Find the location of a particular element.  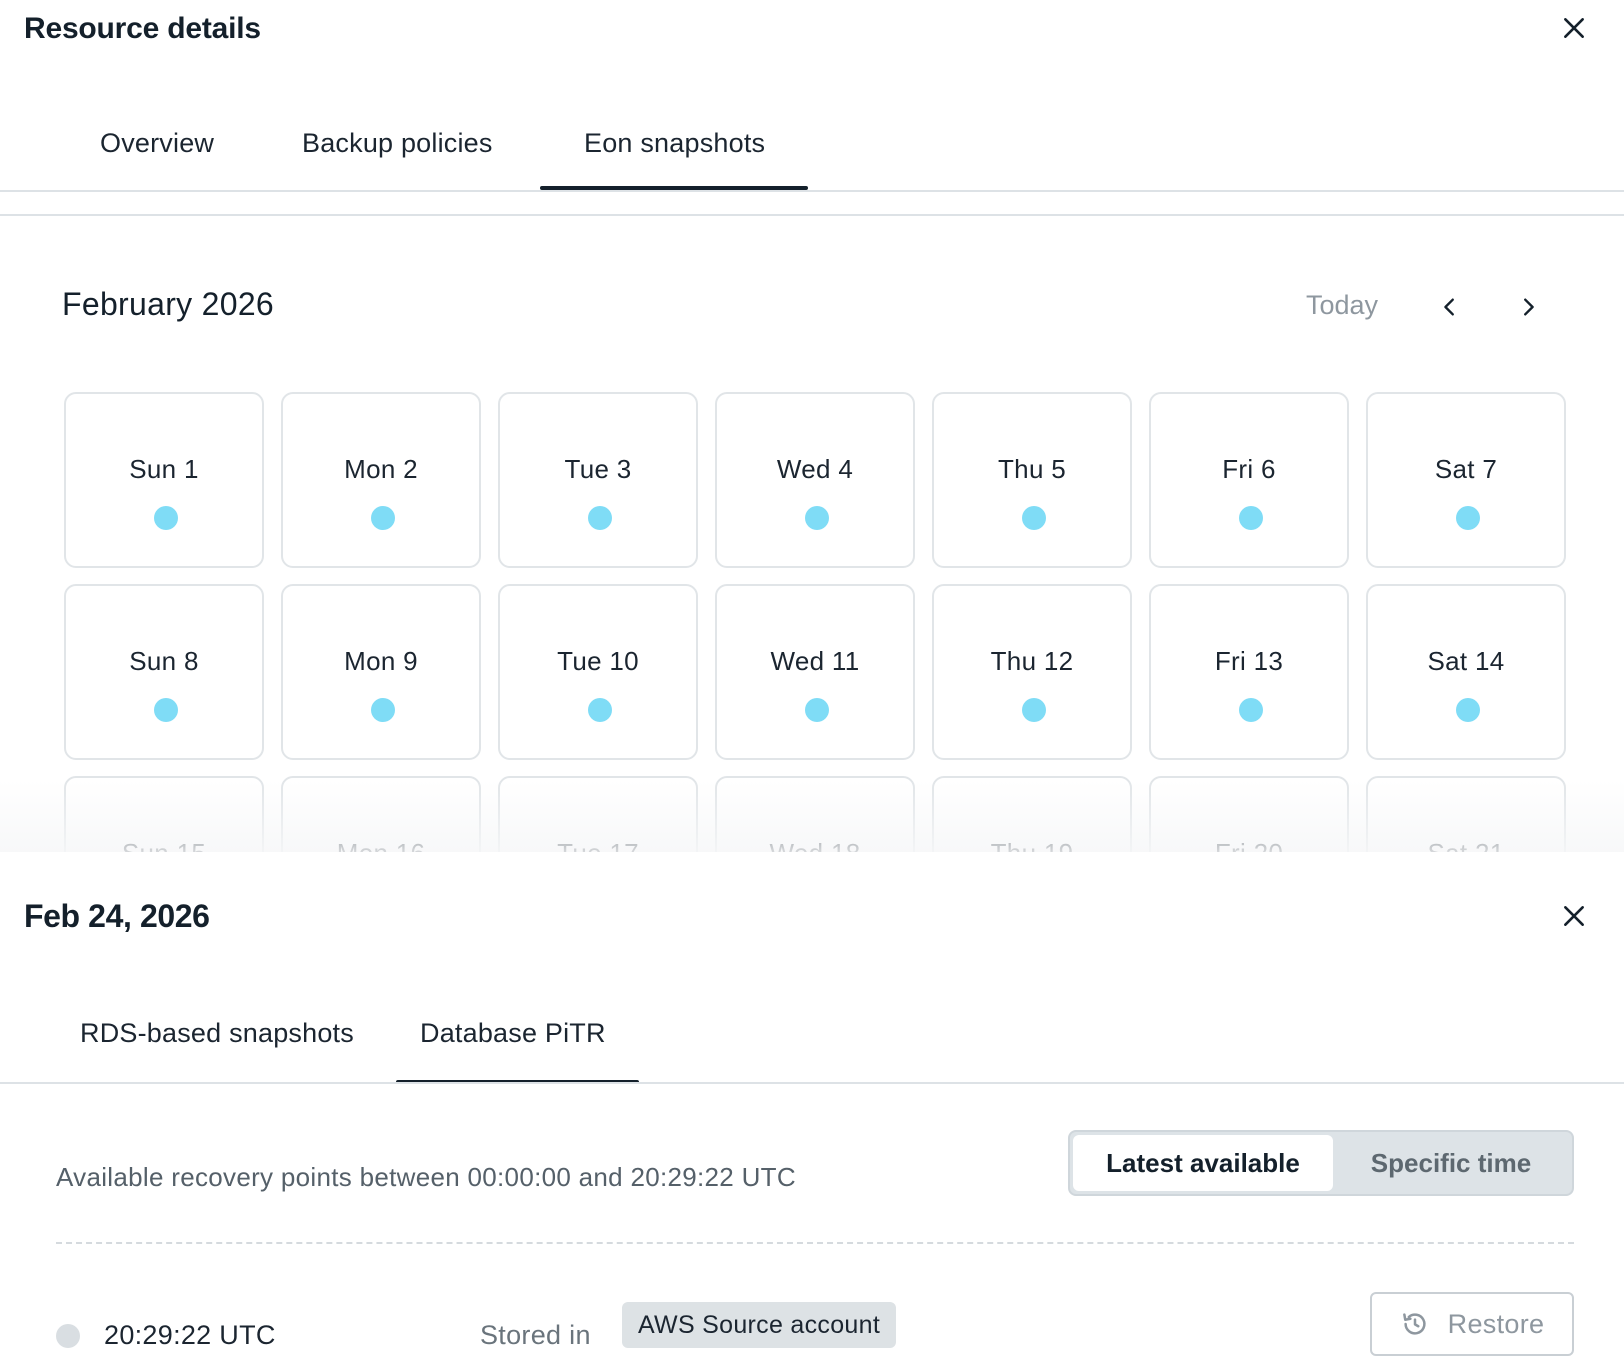

calendar-day-cell: Thu 5 is located at coordinates (1032, 480).